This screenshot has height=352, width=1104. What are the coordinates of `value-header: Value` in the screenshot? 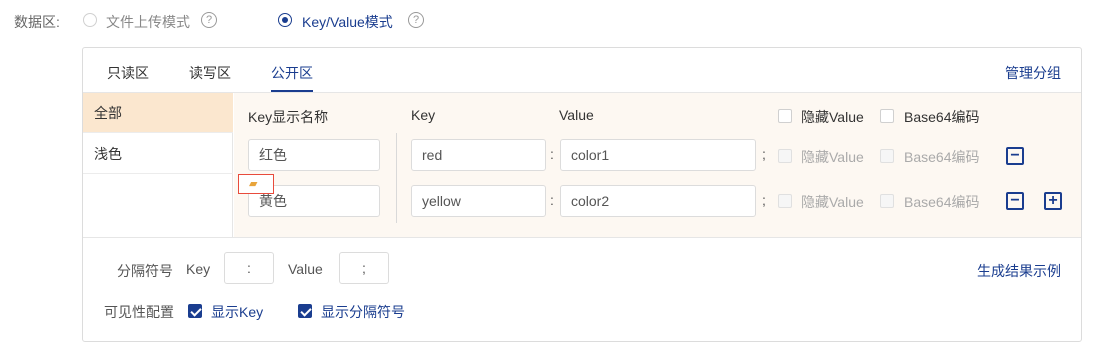 It's located at (576, 115).